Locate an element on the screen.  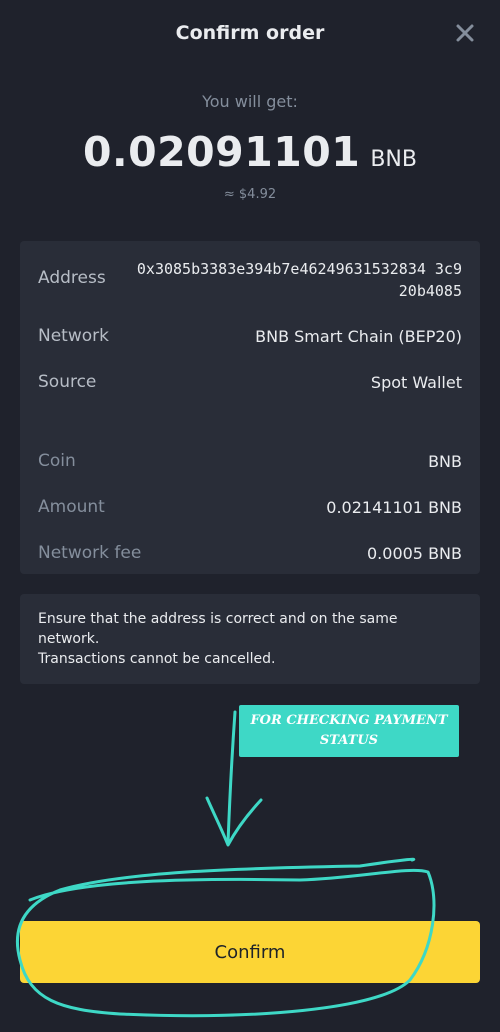
confirm-button: Confirm is located at coordinates (250, 952).